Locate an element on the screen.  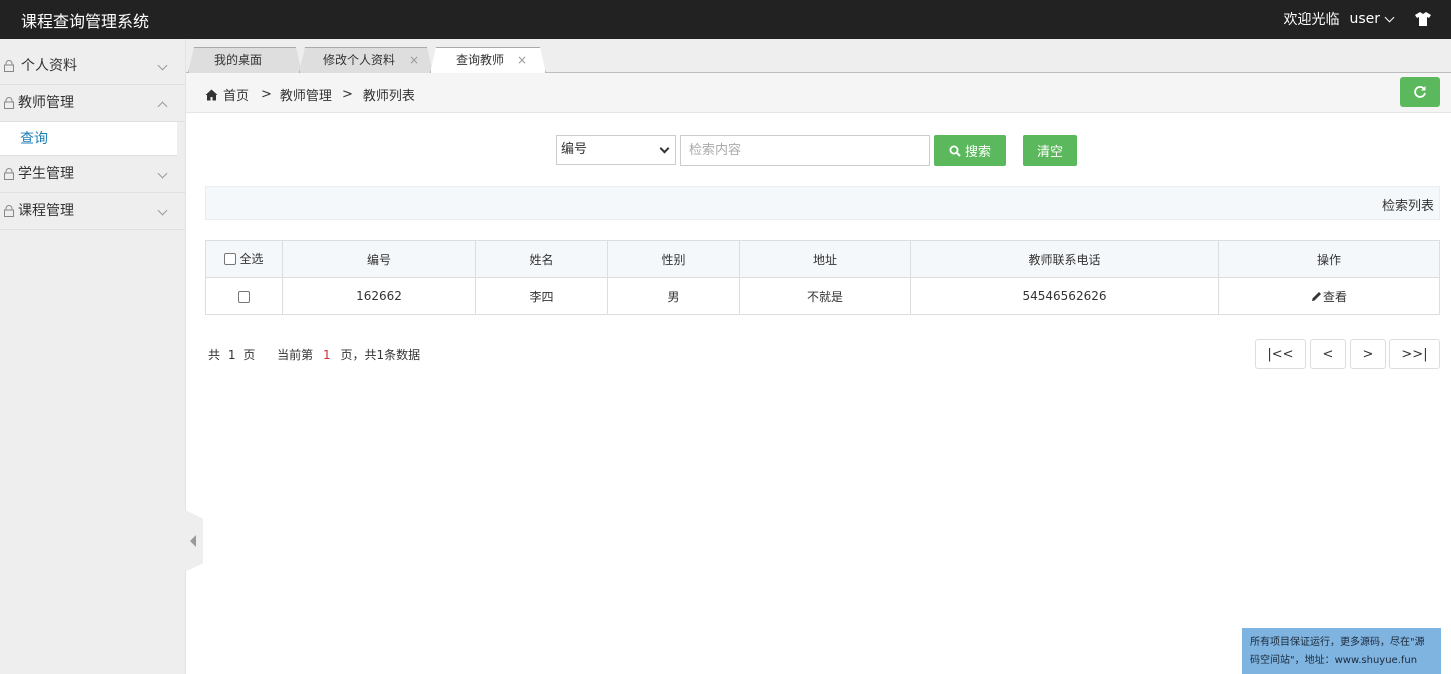
breadcrumb: 首页 > 教师管理 > 教师列表 is located at coordinates (310, 94).